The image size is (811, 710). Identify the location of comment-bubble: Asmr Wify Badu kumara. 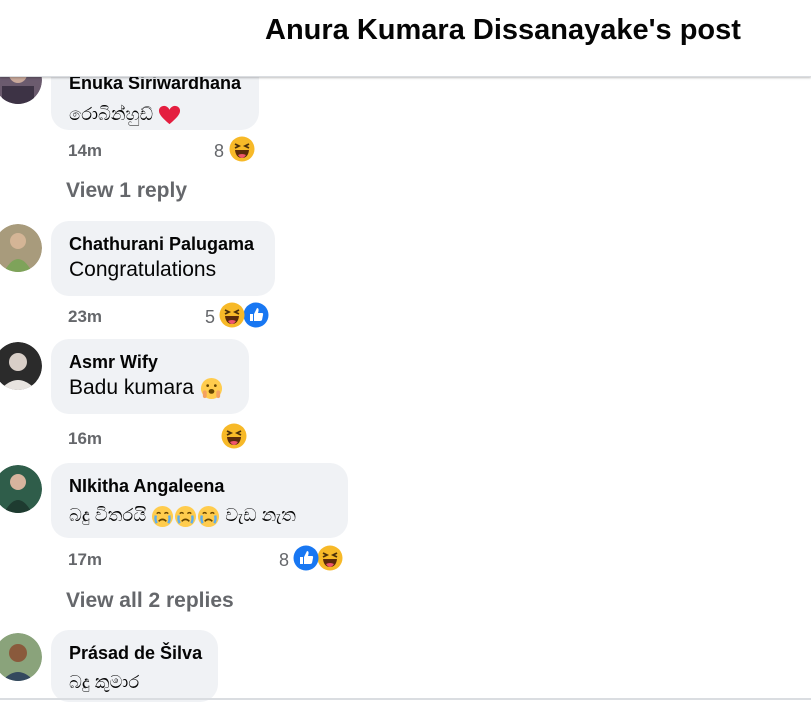
(150, 376).